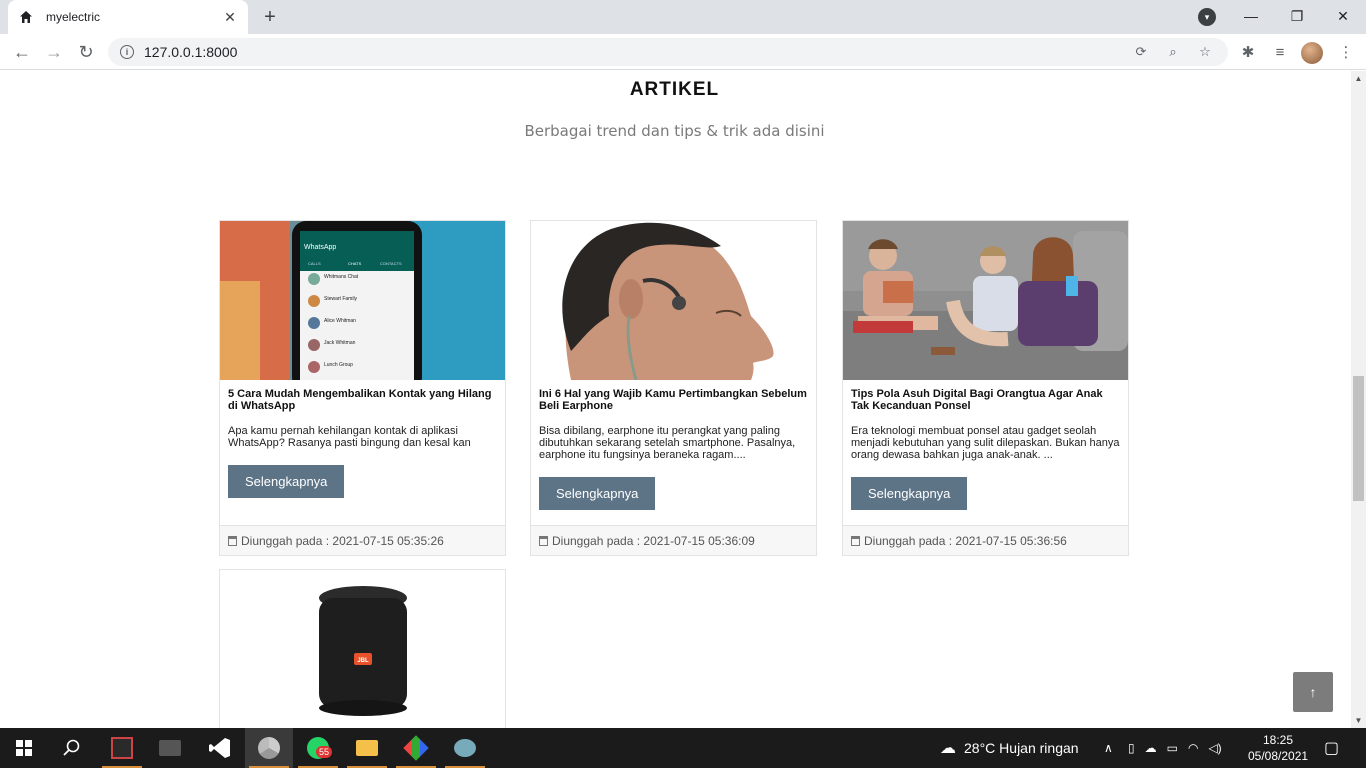 Image resolution: width=1366 pixels, height=768 pixels. Describe the element at coordinates (324, 752) in the screenshot. I see `notification-badge: 55` at that location.